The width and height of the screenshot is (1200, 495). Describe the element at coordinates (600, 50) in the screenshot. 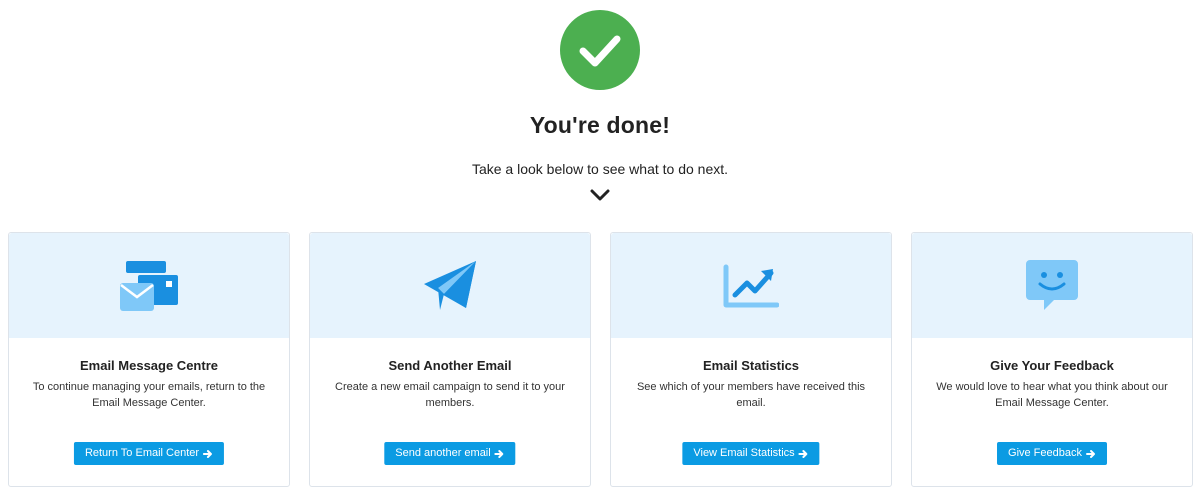

I see `check-circle-icon` at that location.